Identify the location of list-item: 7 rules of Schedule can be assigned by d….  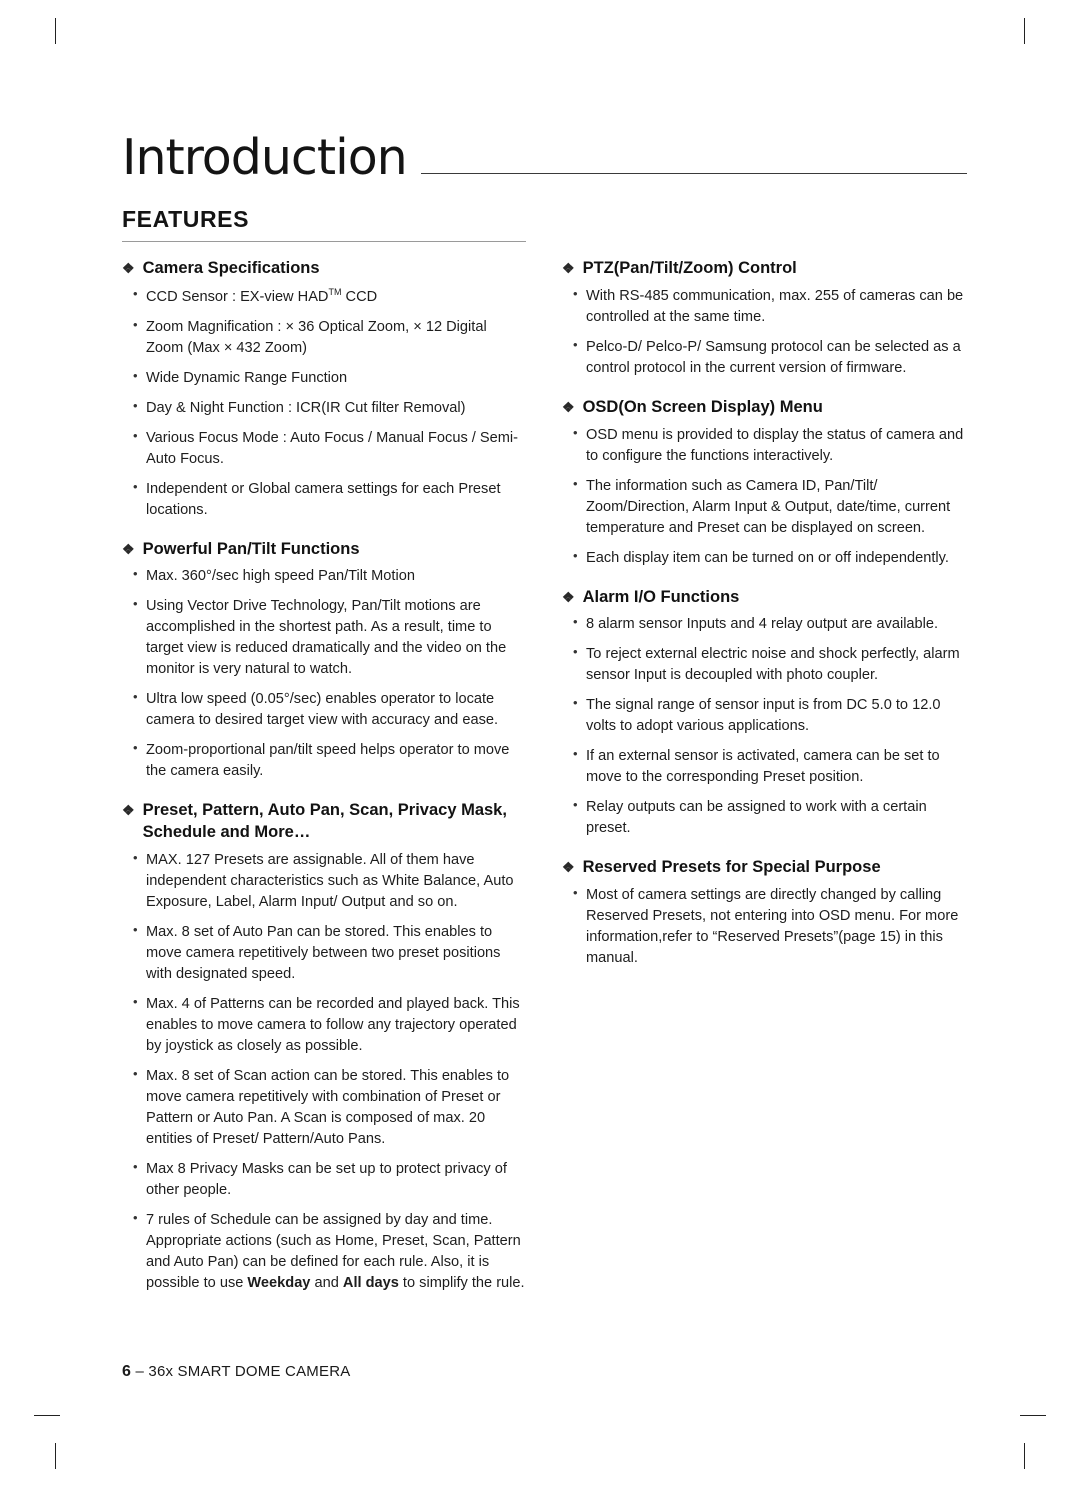
(329, 1251).